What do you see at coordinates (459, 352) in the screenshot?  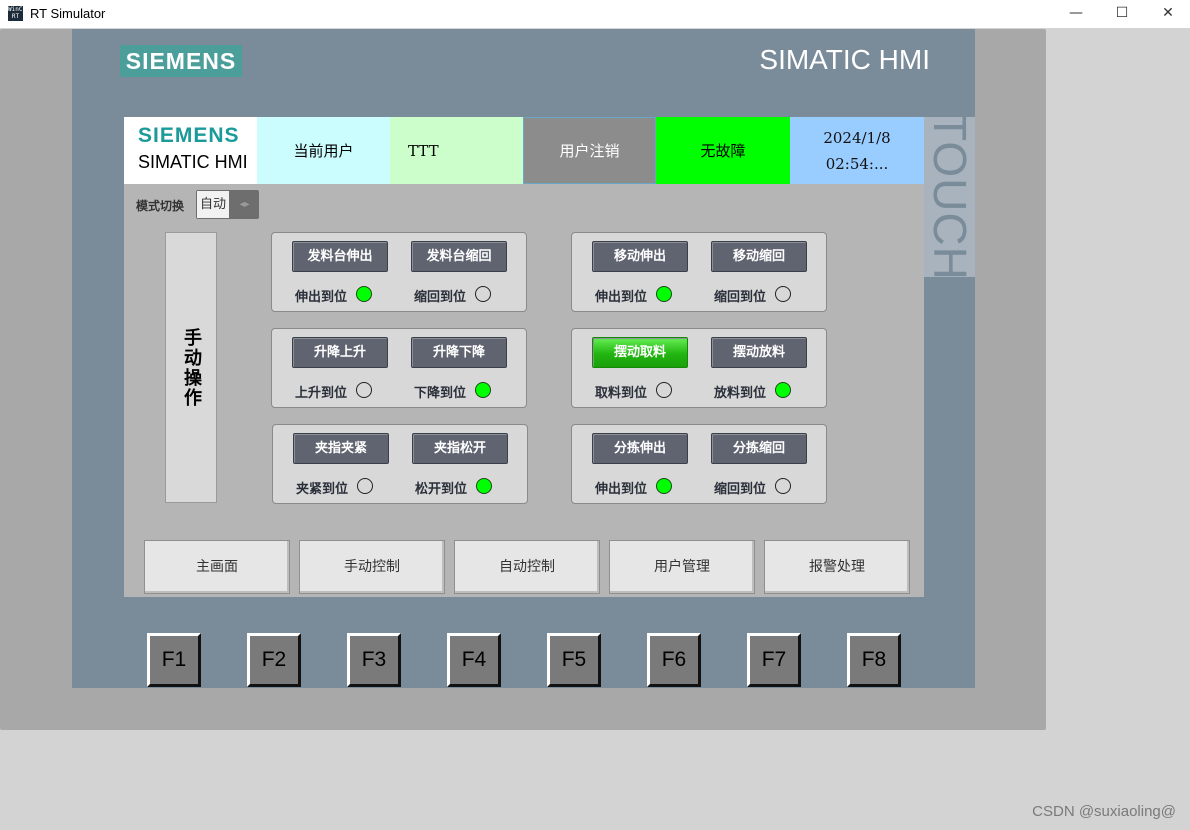 I see `lift-down-button: 升降下降` at bounding box center [459, 352].